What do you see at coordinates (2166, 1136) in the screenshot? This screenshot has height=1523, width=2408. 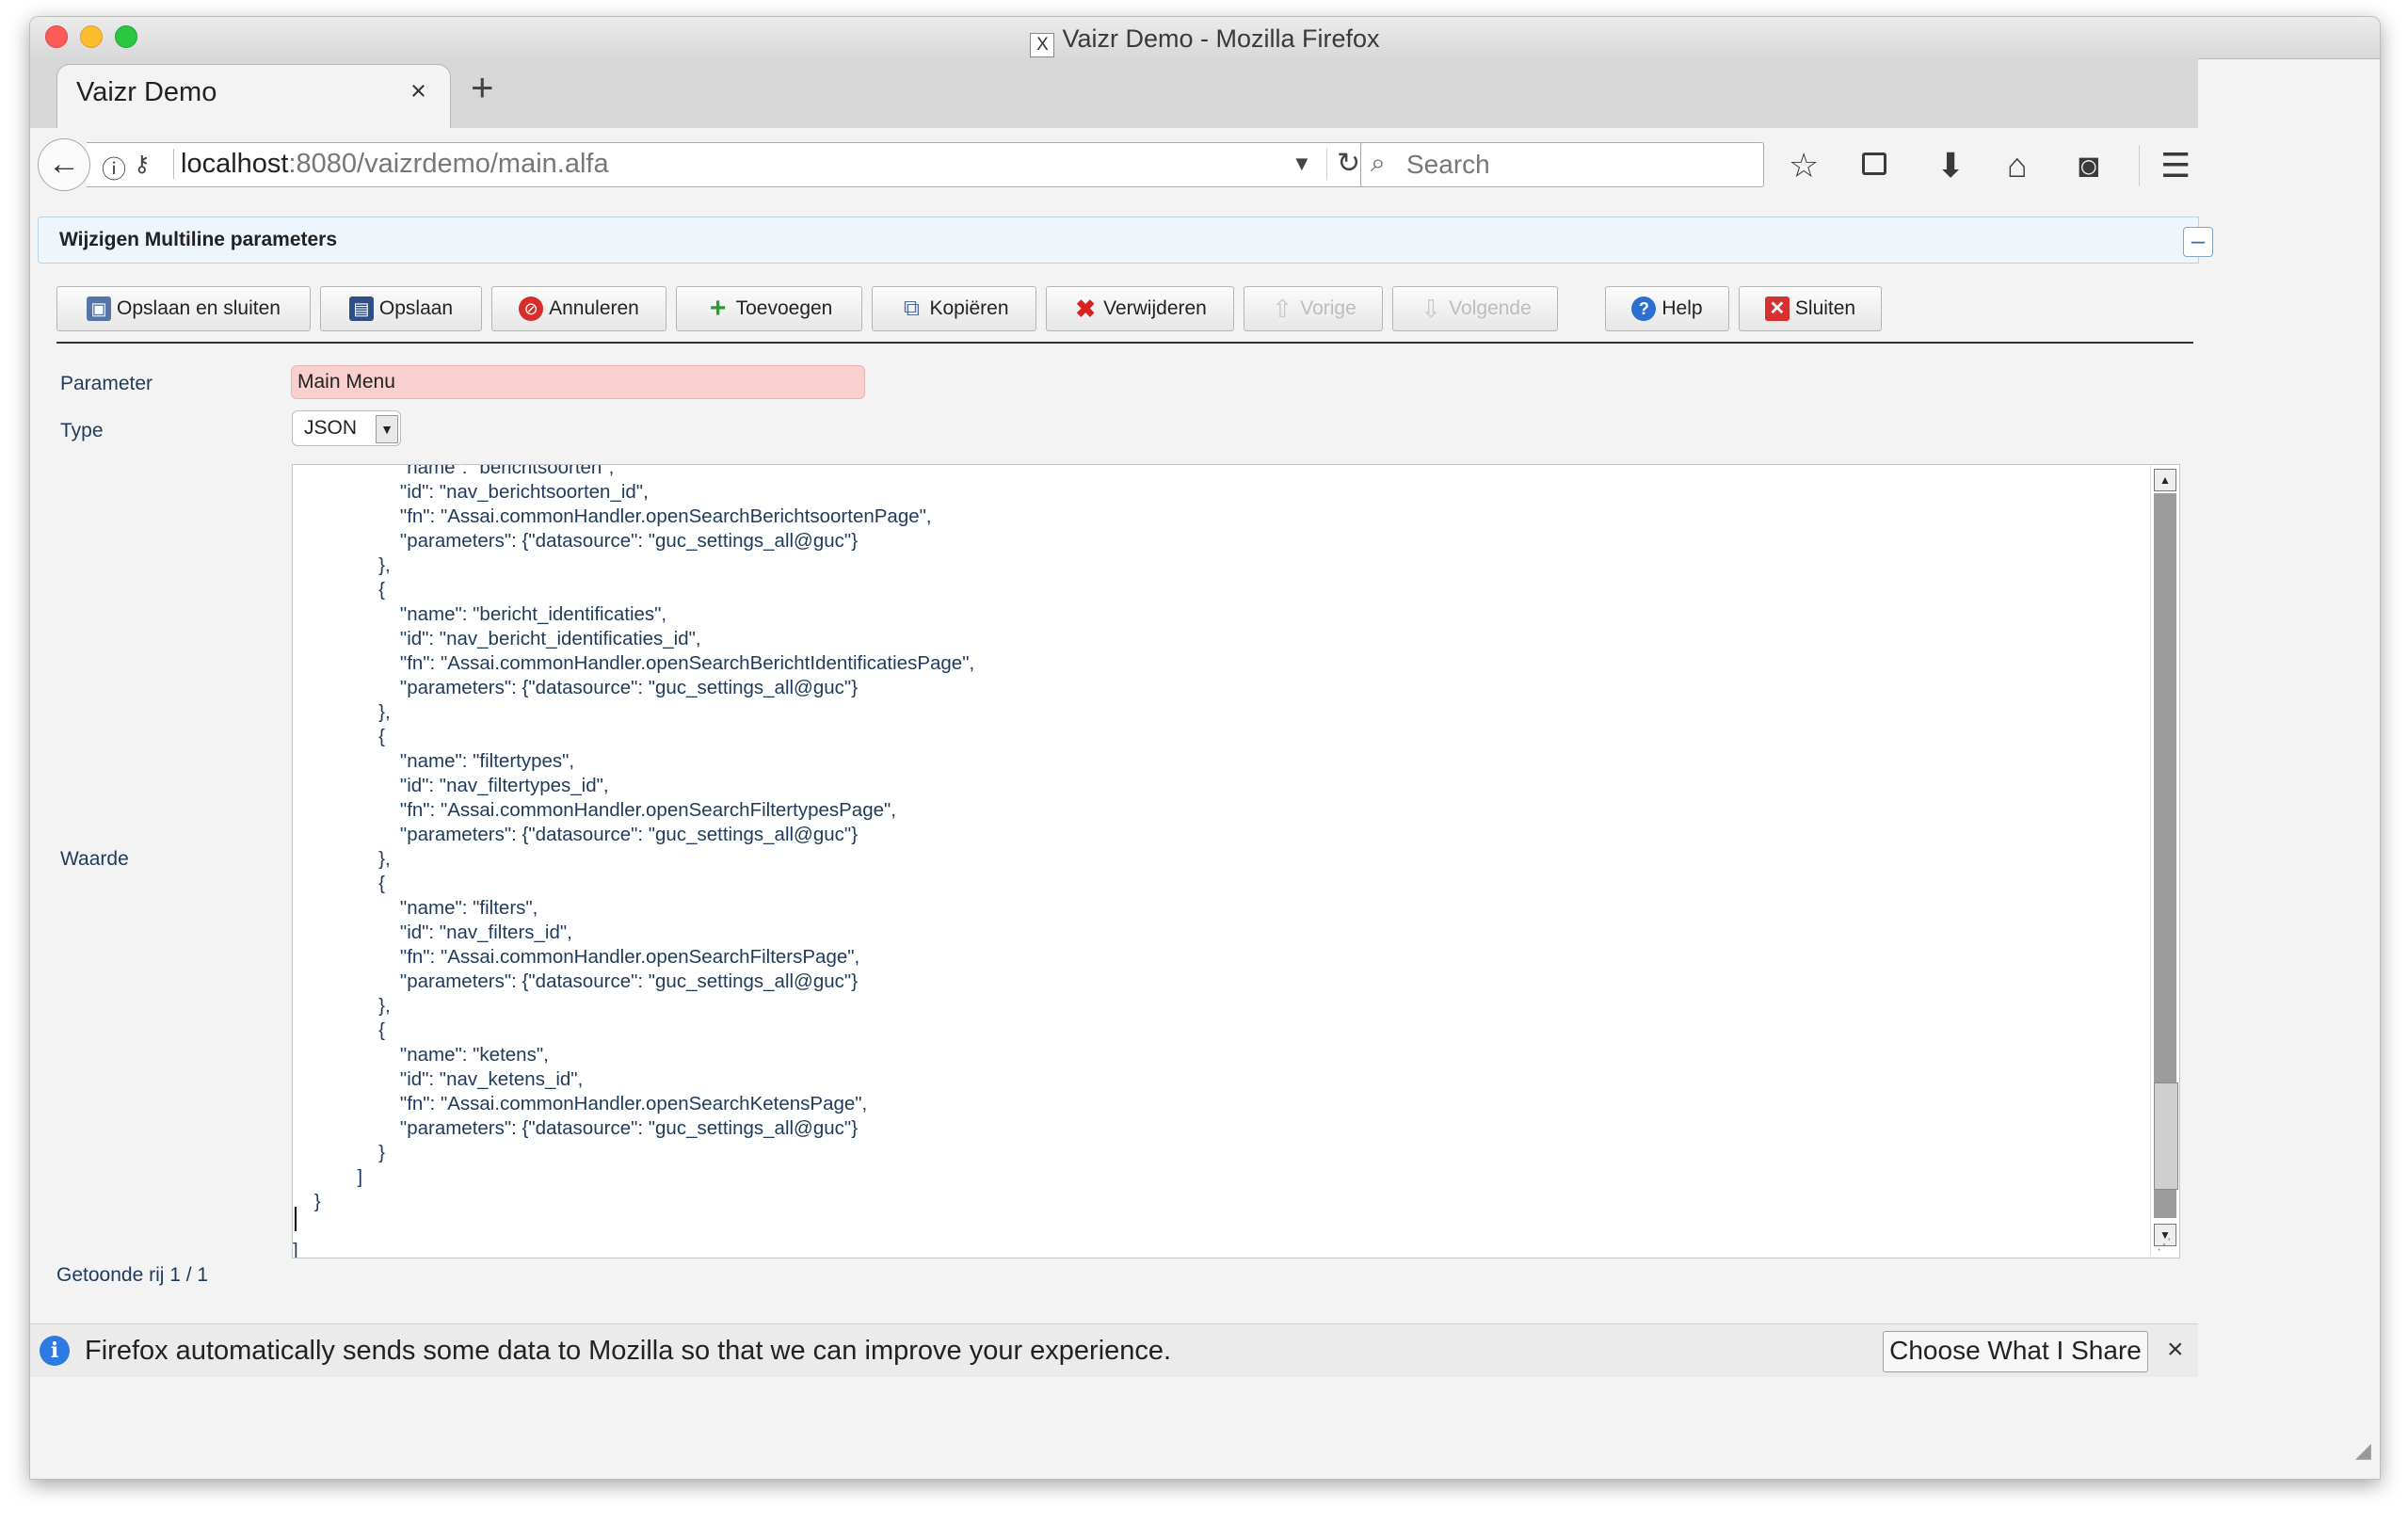 I see `scroll-thumb` at bounding box center [2166, 1136].